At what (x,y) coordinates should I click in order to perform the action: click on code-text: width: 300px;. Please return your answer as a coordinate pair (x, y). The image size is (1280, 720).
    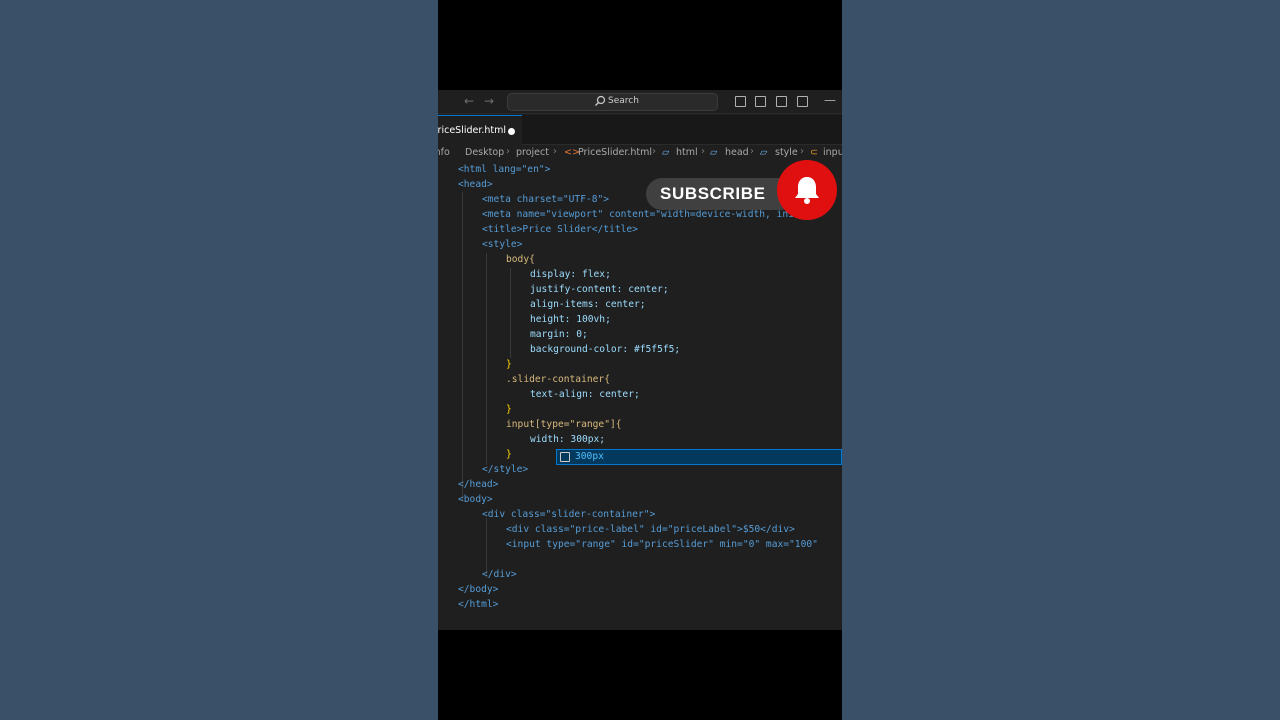
    Looking at the image, I should click on (568, 439).